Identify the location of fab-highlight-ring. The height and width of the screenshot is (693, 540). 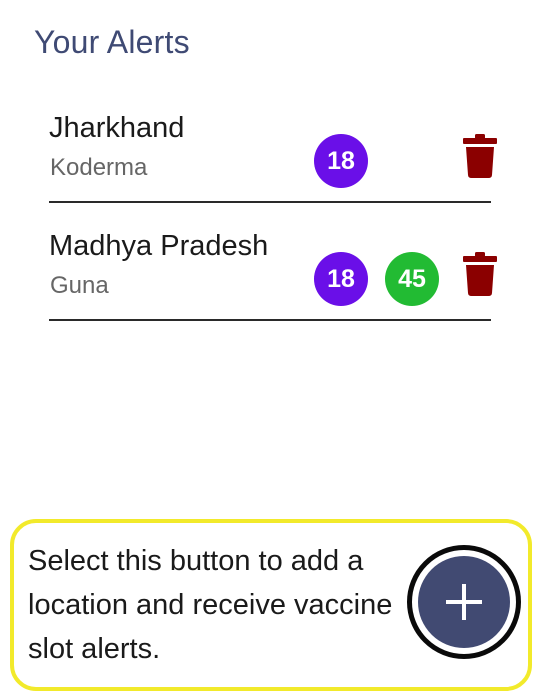
(464, 602).